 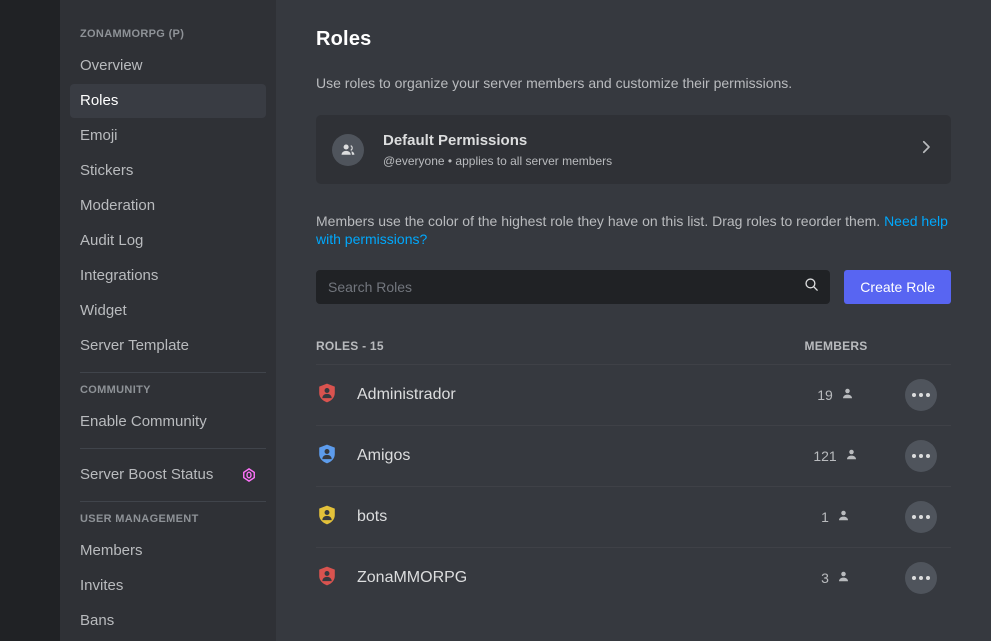 What do you see at coordinates (350, 346) in the screenshot?
I see `column-header-roles: ROLES - 15` at bounding box center [350, 346].